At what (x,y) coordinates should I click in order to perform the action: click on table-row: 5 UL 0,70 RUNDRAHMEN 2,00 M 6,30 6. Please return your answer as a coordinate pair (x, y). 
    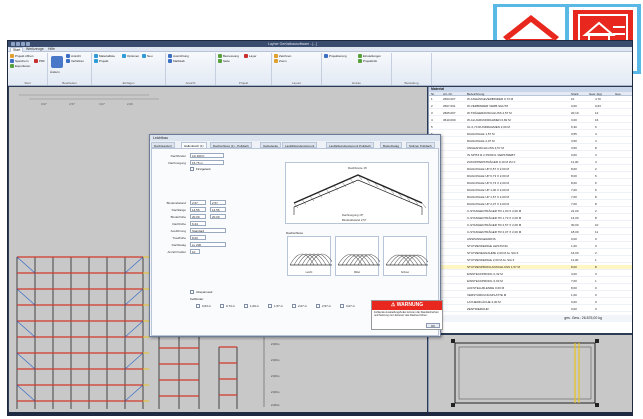
    Looking at the image, I should click on (530, 127).